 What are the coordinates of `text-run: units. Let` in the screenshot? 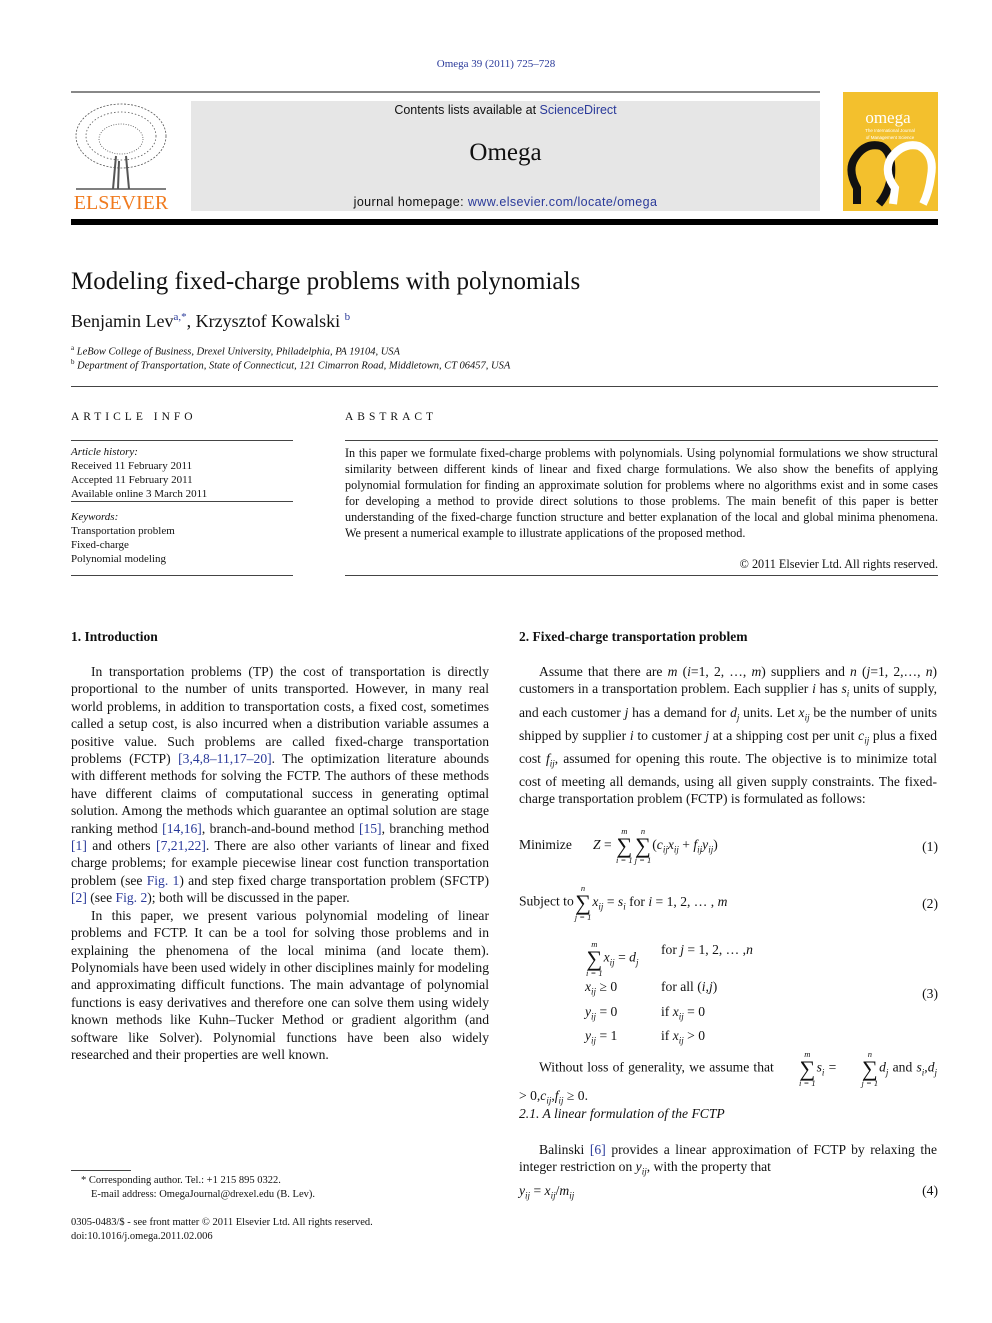 It's located at (769, 712).